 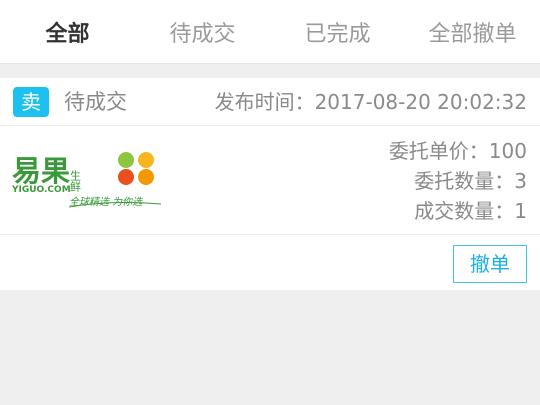 I want to click on filled-quantity: 成交数量：1, so click(x=470, y=211).